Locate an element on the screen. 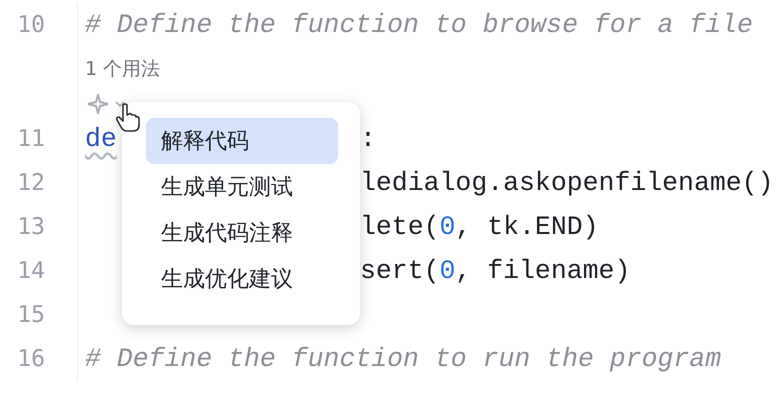 This screenshot has height=400, width=784. menu-item: 解释代码 is located at coordinates (242, 141).